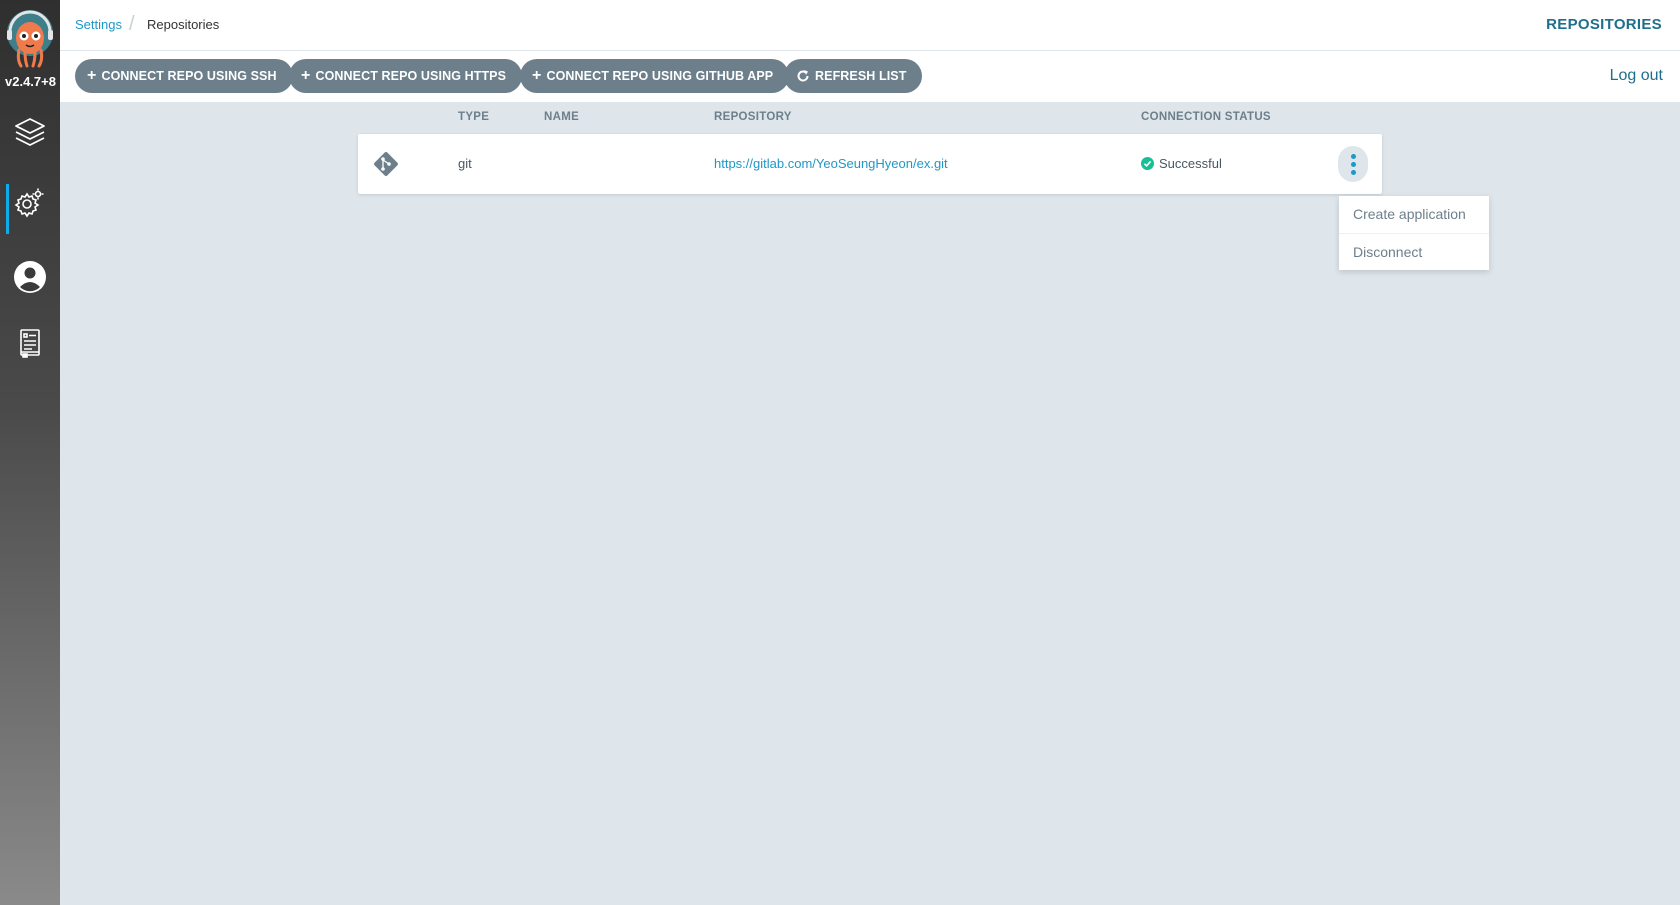 The image size is (1680, 905). I want to click on top-bar: Settings / Repositories REPOSITORIES, so click(870, 25).